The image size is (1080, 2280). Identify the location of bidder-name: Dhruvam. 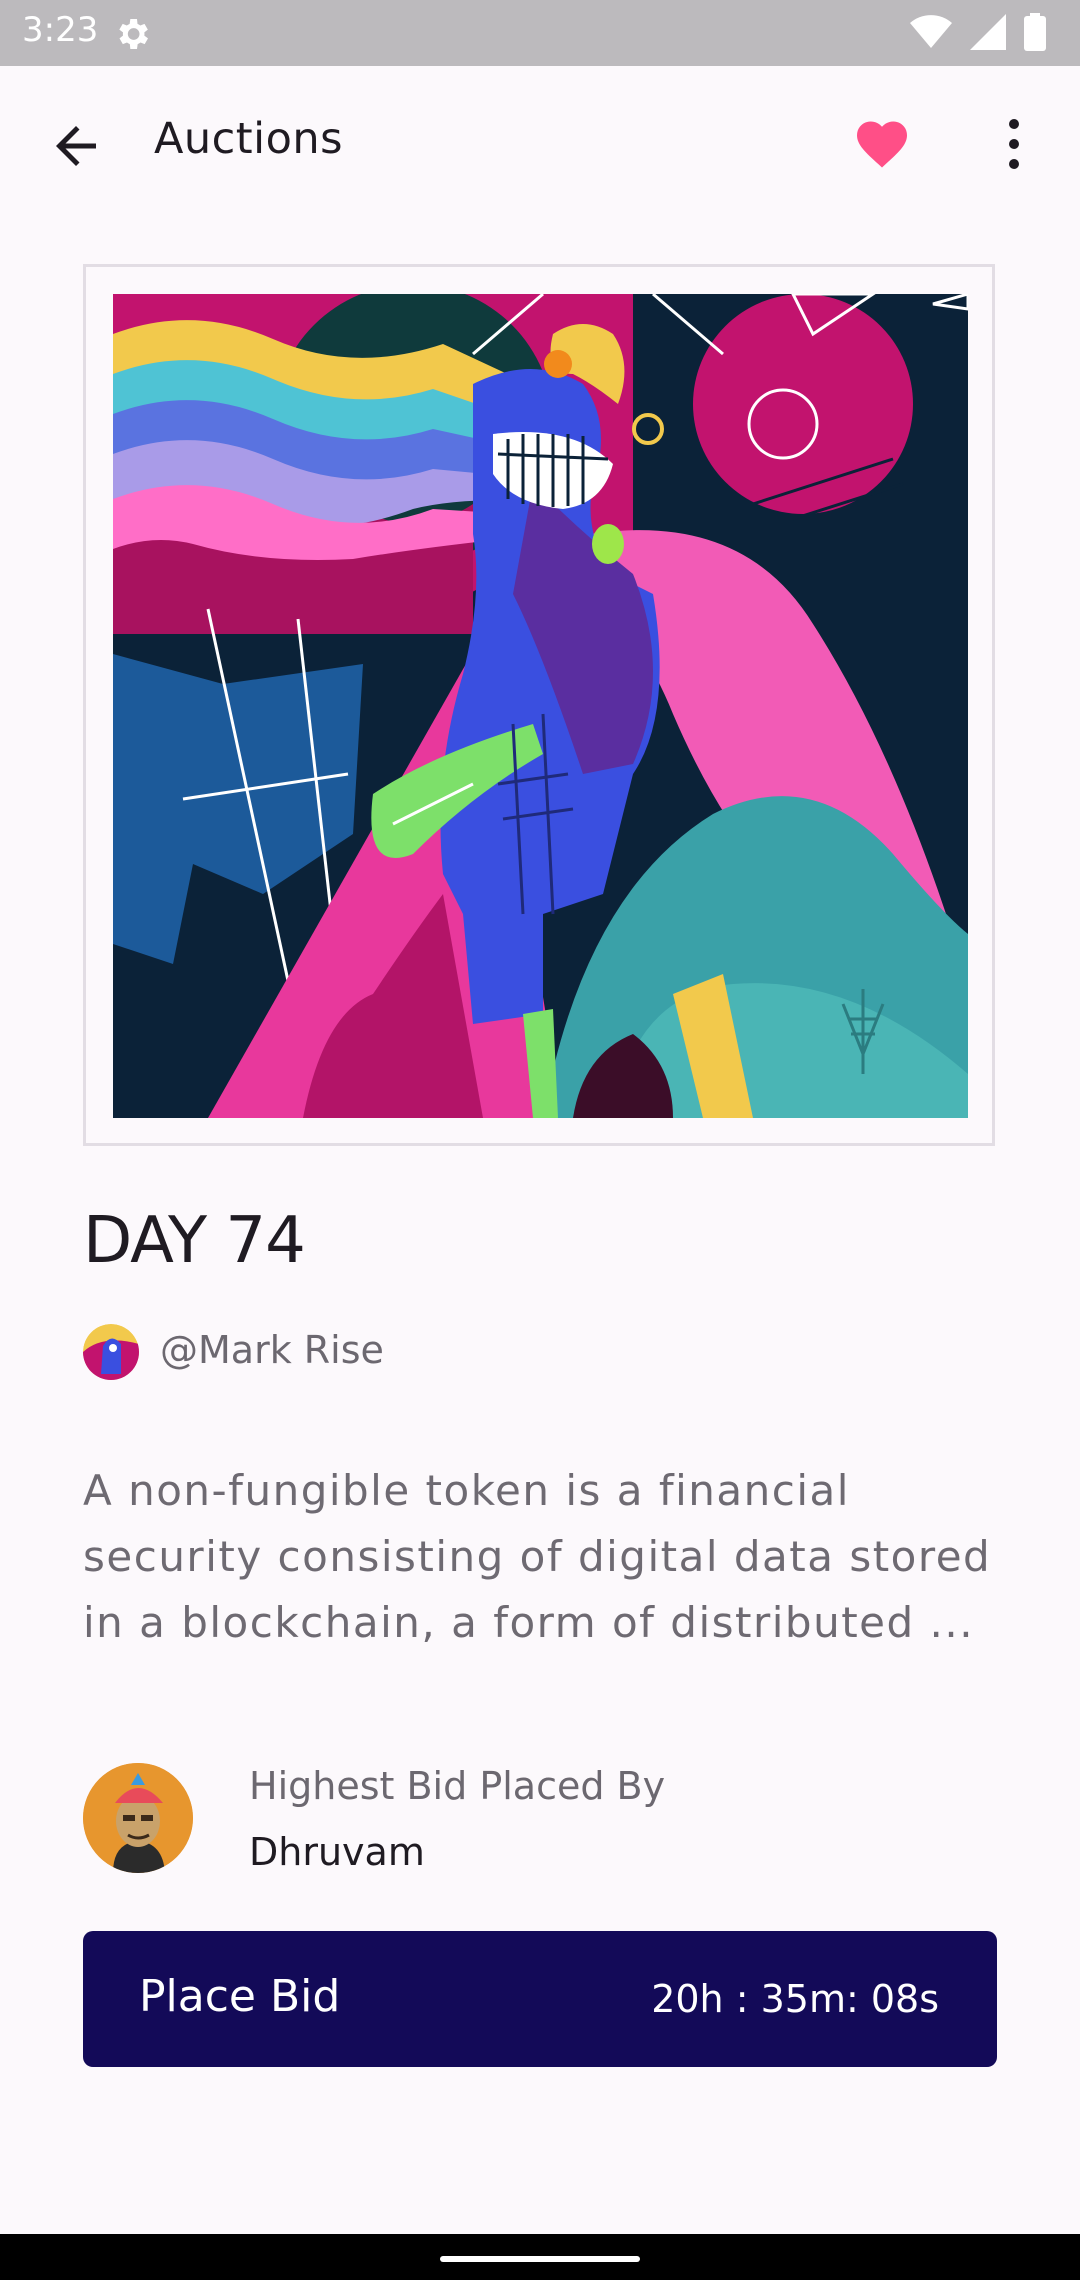
(337, 1852).